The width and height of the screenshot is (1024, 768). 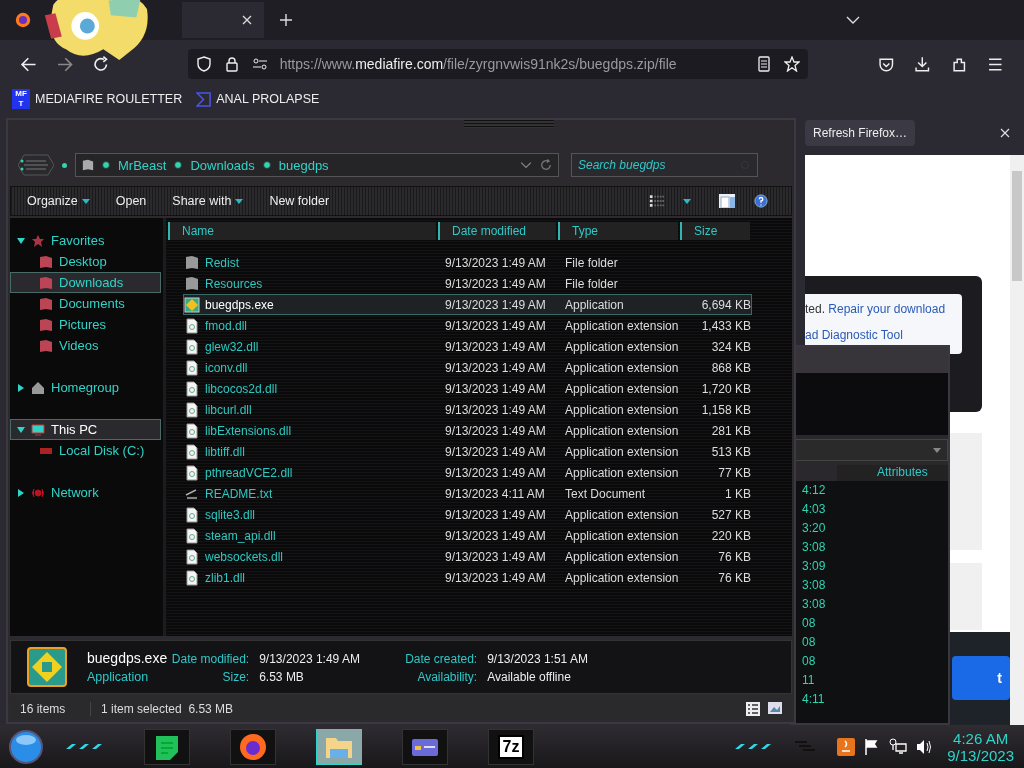 What do you see at coordinates (898, 746) in the screenshot?
I see `network-icon` at bounding box center [898, 746].